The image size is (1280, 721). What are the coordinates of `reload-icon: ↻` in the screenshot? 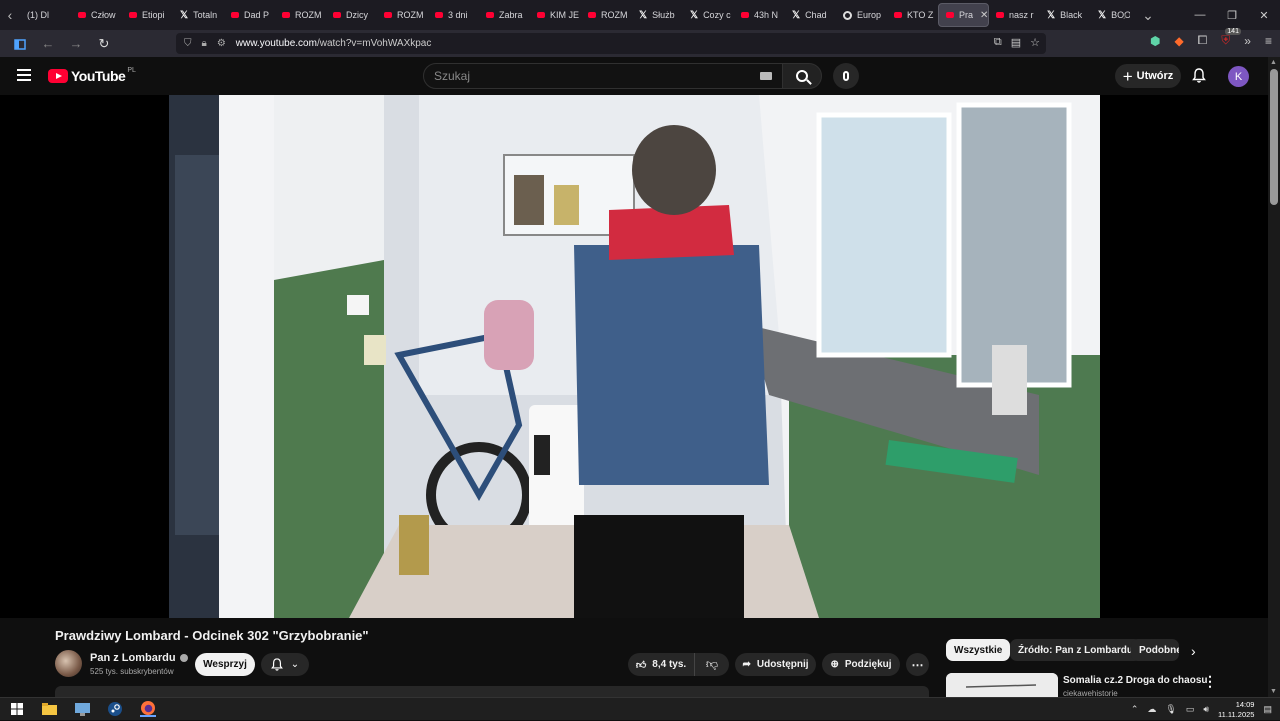 It's located at (104, 44).